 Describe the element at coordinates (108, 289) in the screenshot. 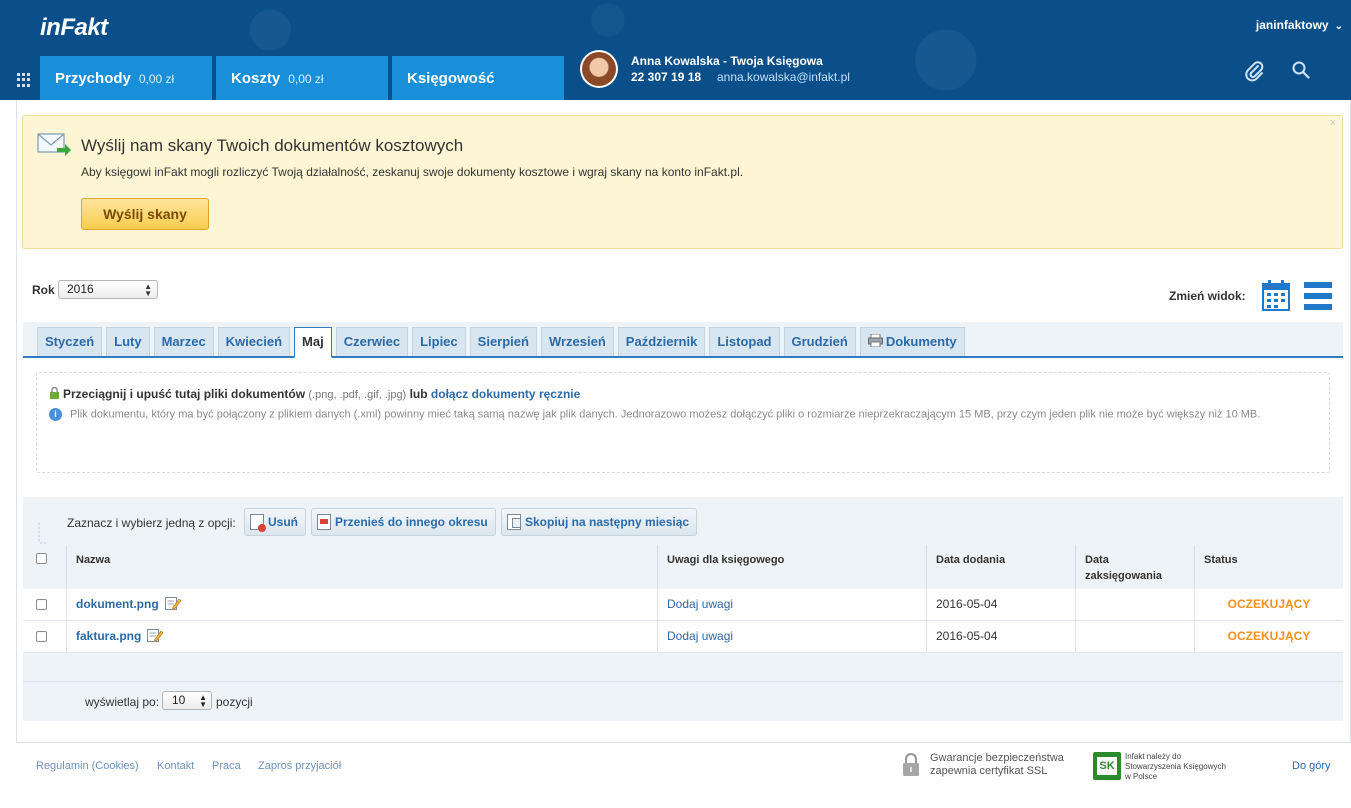

I see `year-select: 2016 ▲ ▼` at that location.